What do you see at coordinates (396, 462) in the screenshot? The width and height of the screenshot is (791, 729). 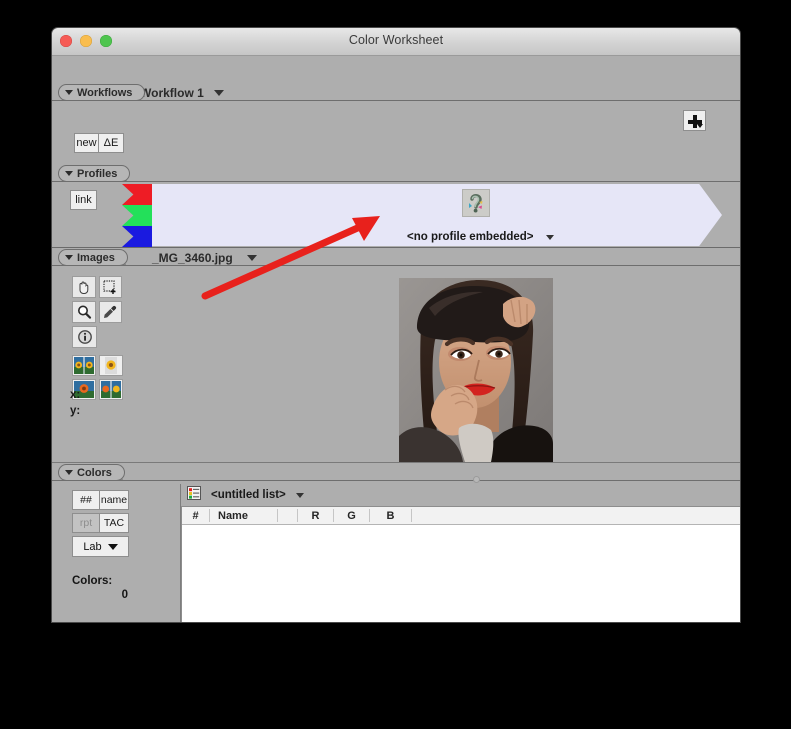 I see `images-colors-separator` at bounding box center [396, 462].